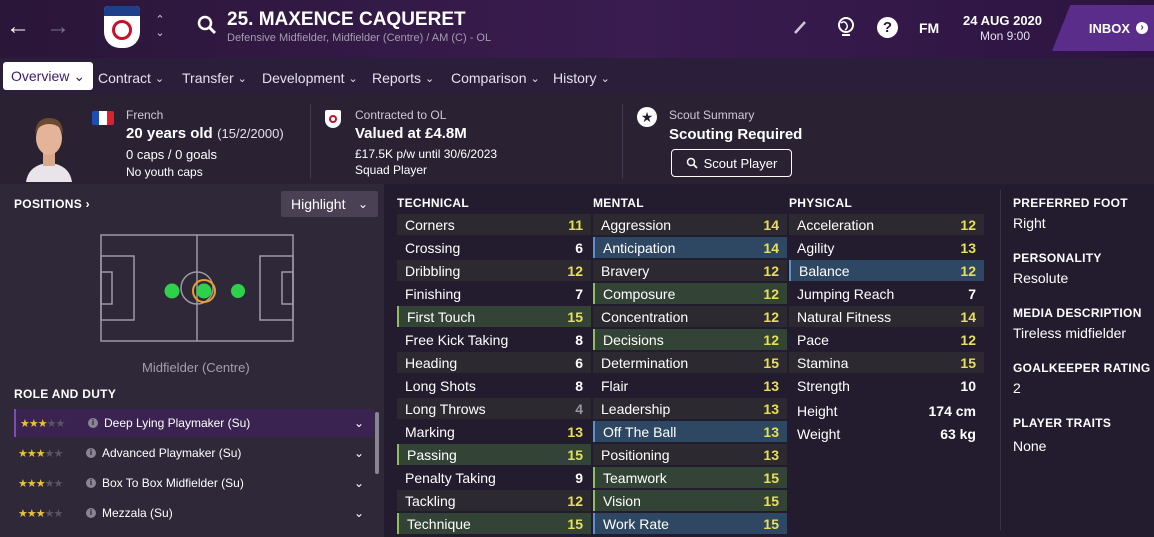  I want to click on attribute-name: Natural Fitness, so click(844, 316).